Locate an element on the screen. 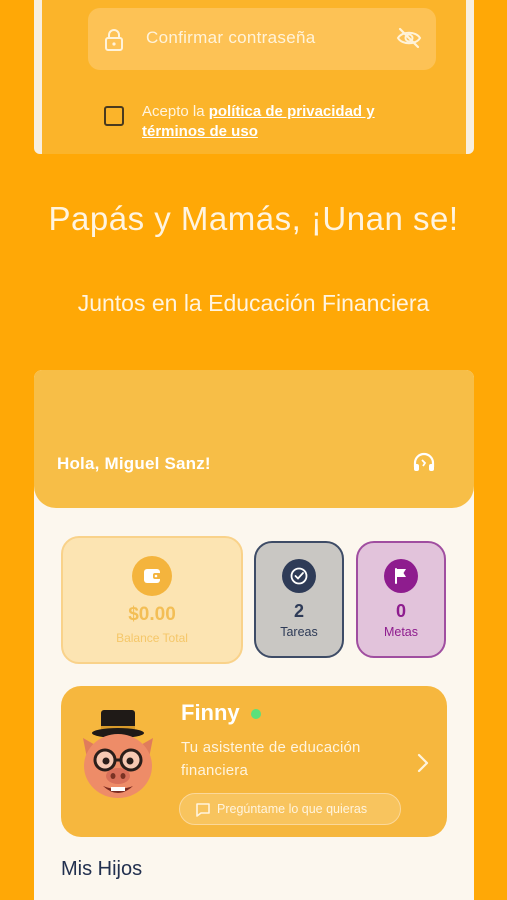  terms-prefix: Acepto la is located at coordinates (175, 111).